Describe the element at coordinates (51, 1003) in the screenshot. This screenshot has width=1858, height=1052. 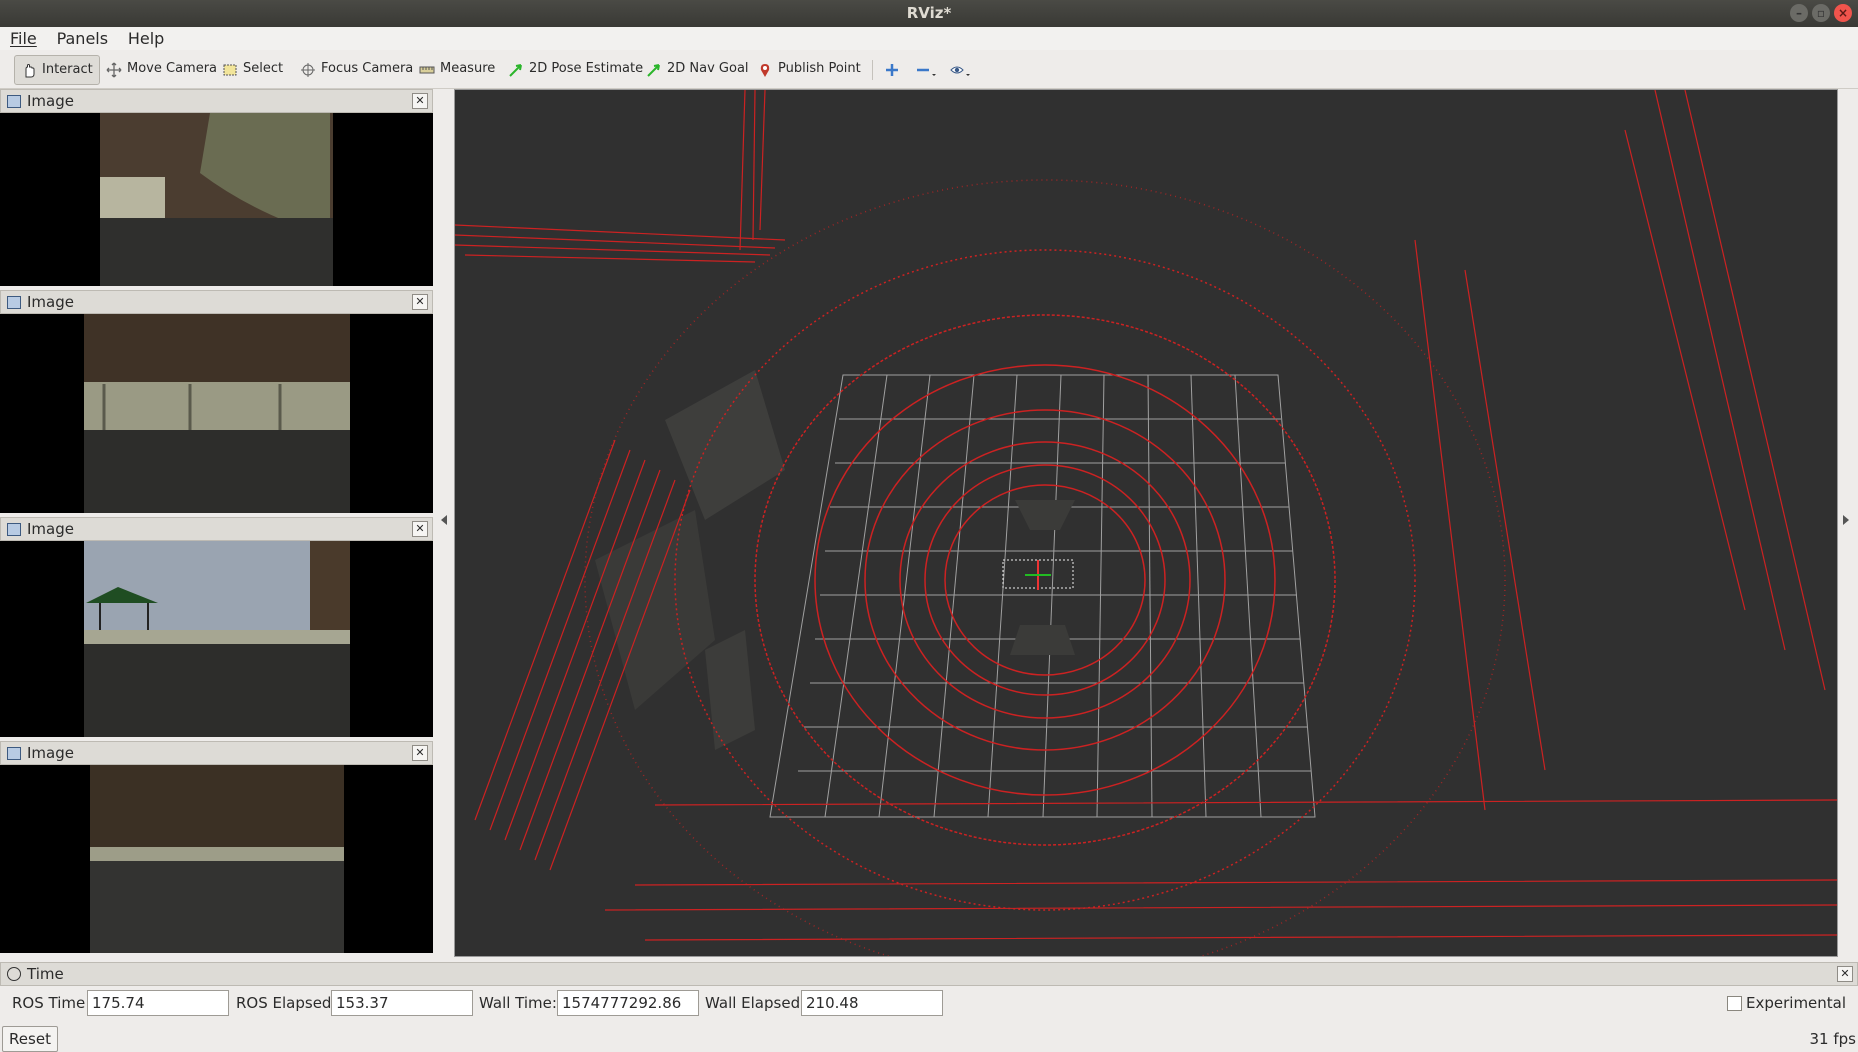
I see `ros-time-label: ROS Time:` at that location.